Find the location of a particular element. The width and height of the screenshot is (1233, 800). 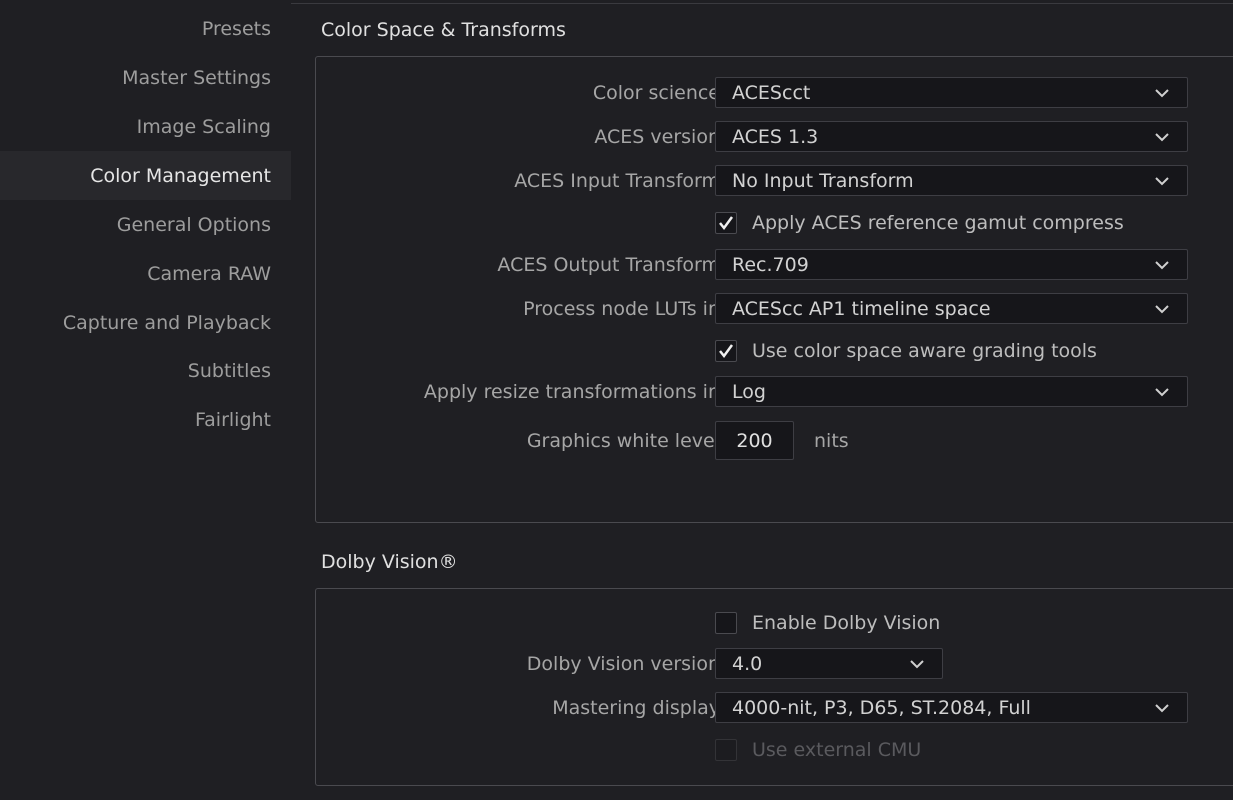

space-aware-label: Use color space aware grading tools is located at coordinates (924, 351).